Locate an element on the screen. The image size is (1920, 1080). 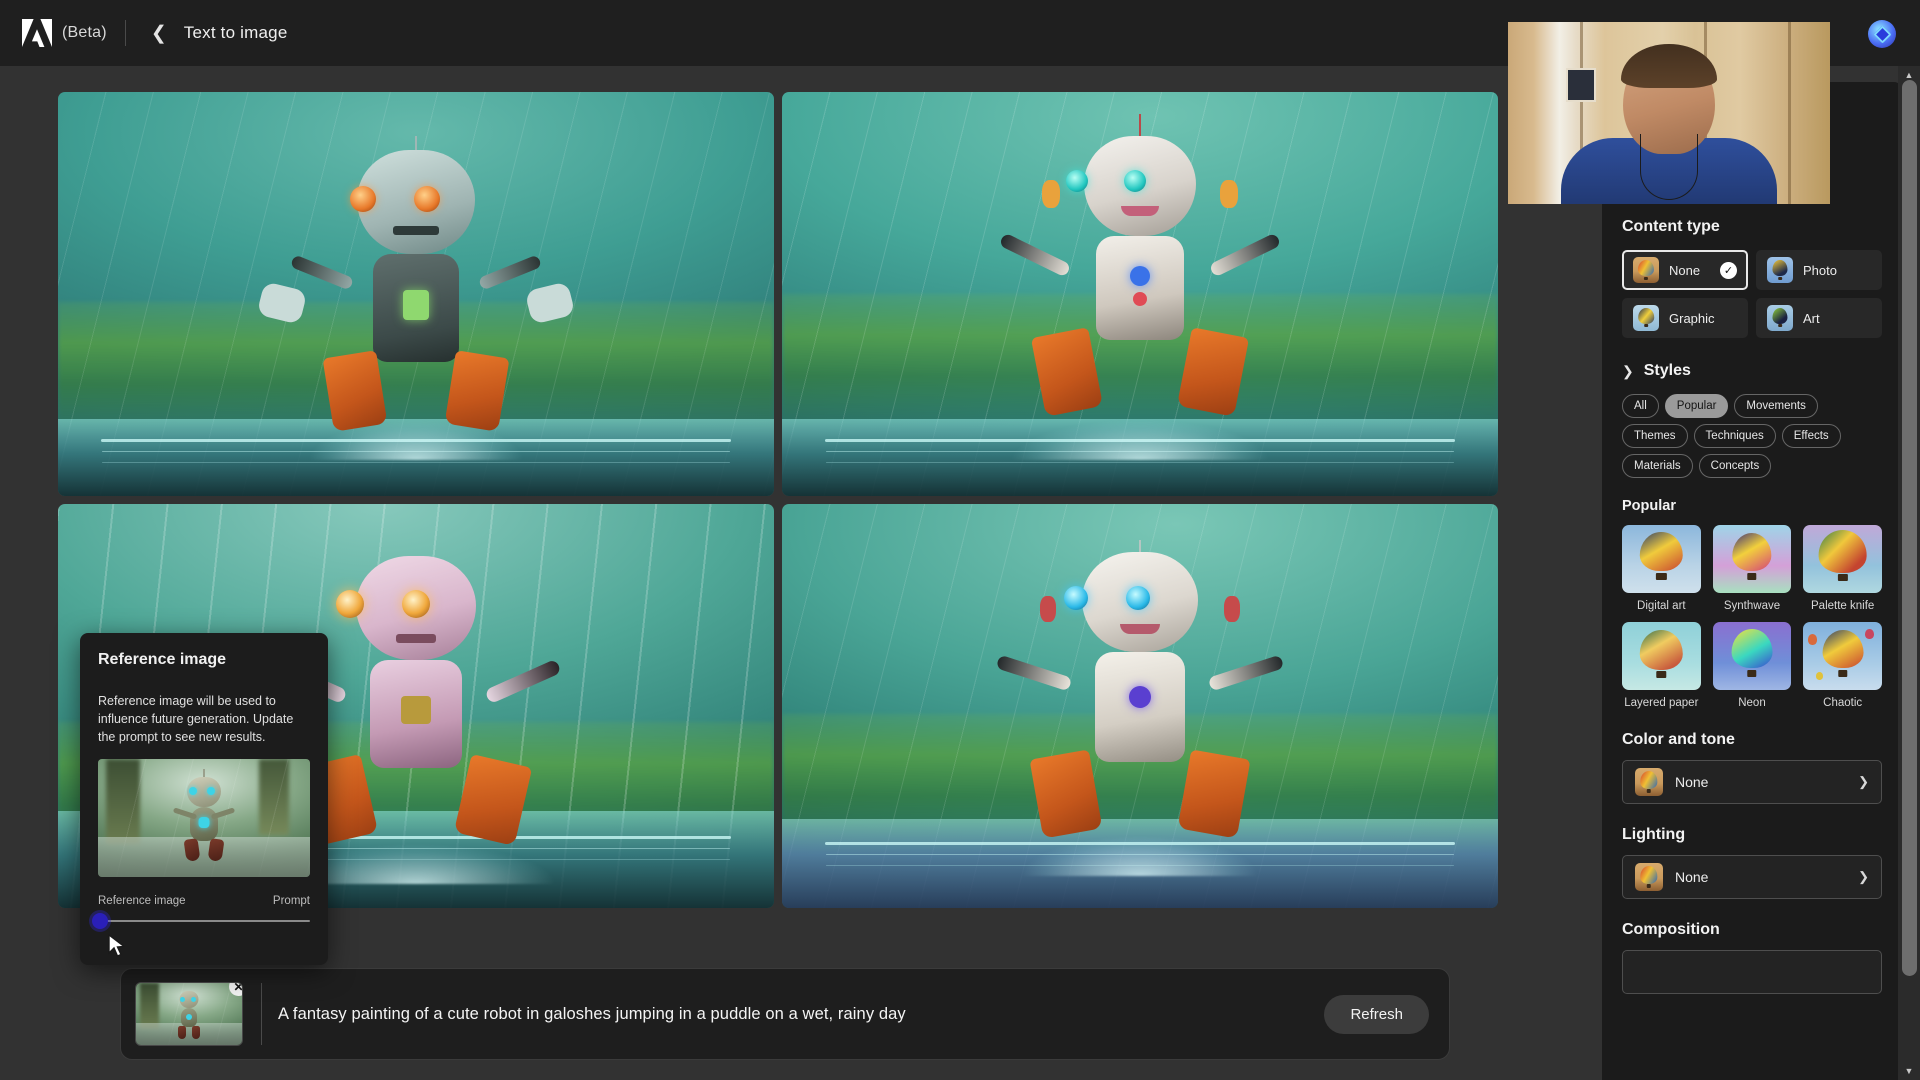
scrollbar-thumb is located at coordinates (1909, 528).